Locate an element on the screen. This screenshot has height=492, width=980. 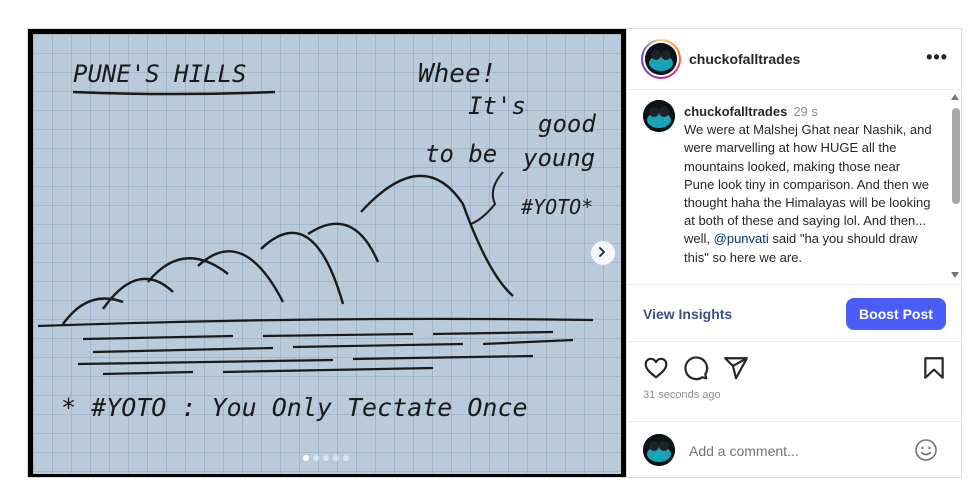
sketch-quote-tag: #YOTO* is located at coordinates (556, 207).